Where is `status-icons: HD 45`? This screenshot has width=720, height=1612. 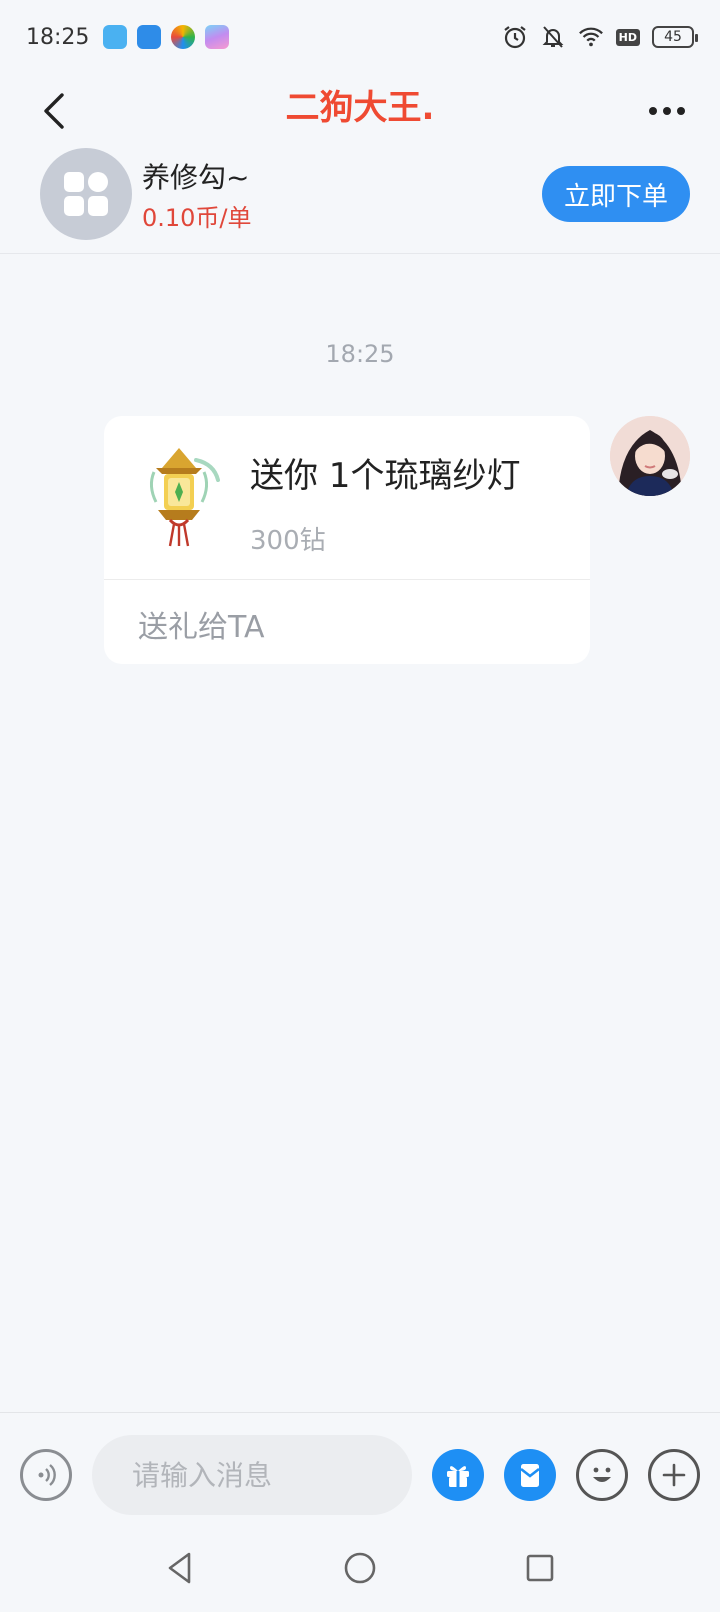
status-icons: HD 45 is located at coordinates (600, 37).